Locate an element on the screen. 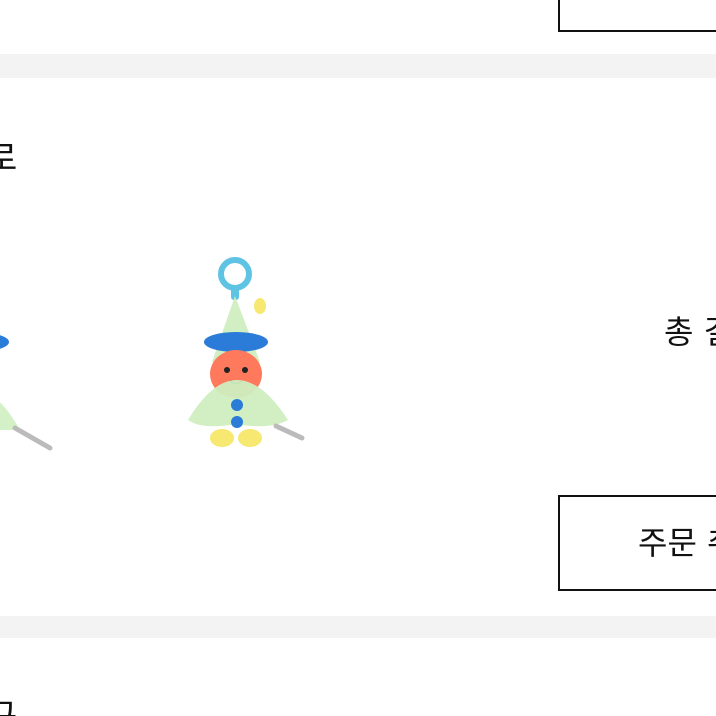  total-payment-label: 총 결 is located at coordinates (690, 332).